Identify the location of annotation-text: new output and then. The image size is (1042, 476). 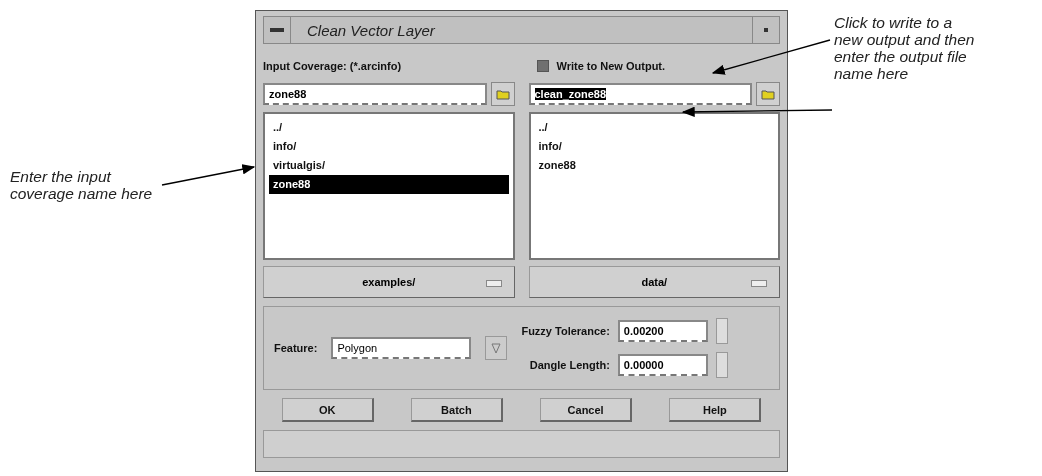
(904, 39).